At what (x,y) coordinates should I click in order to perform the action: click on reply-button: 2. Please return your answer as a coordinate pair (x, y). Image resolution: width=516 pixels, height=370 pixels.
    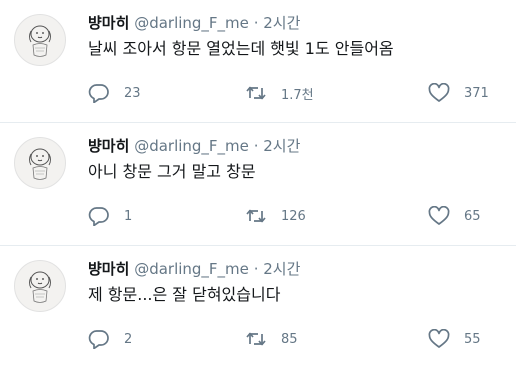
    Looking at the image, I should click on (110, 339).